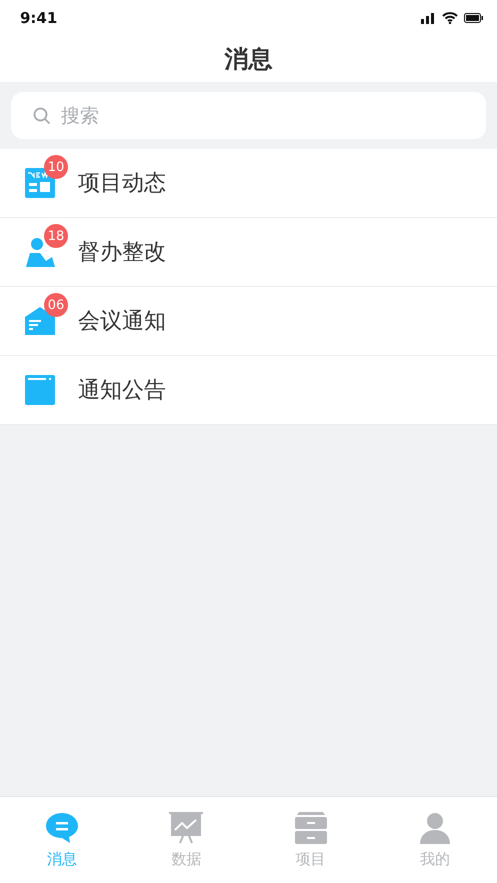 This screenshot has width=497, height=883. What do you see at coordinates (248, 183) in the screenshot?
I see `message-category-item: 10 项目动态` at bounding box center [248, 183].